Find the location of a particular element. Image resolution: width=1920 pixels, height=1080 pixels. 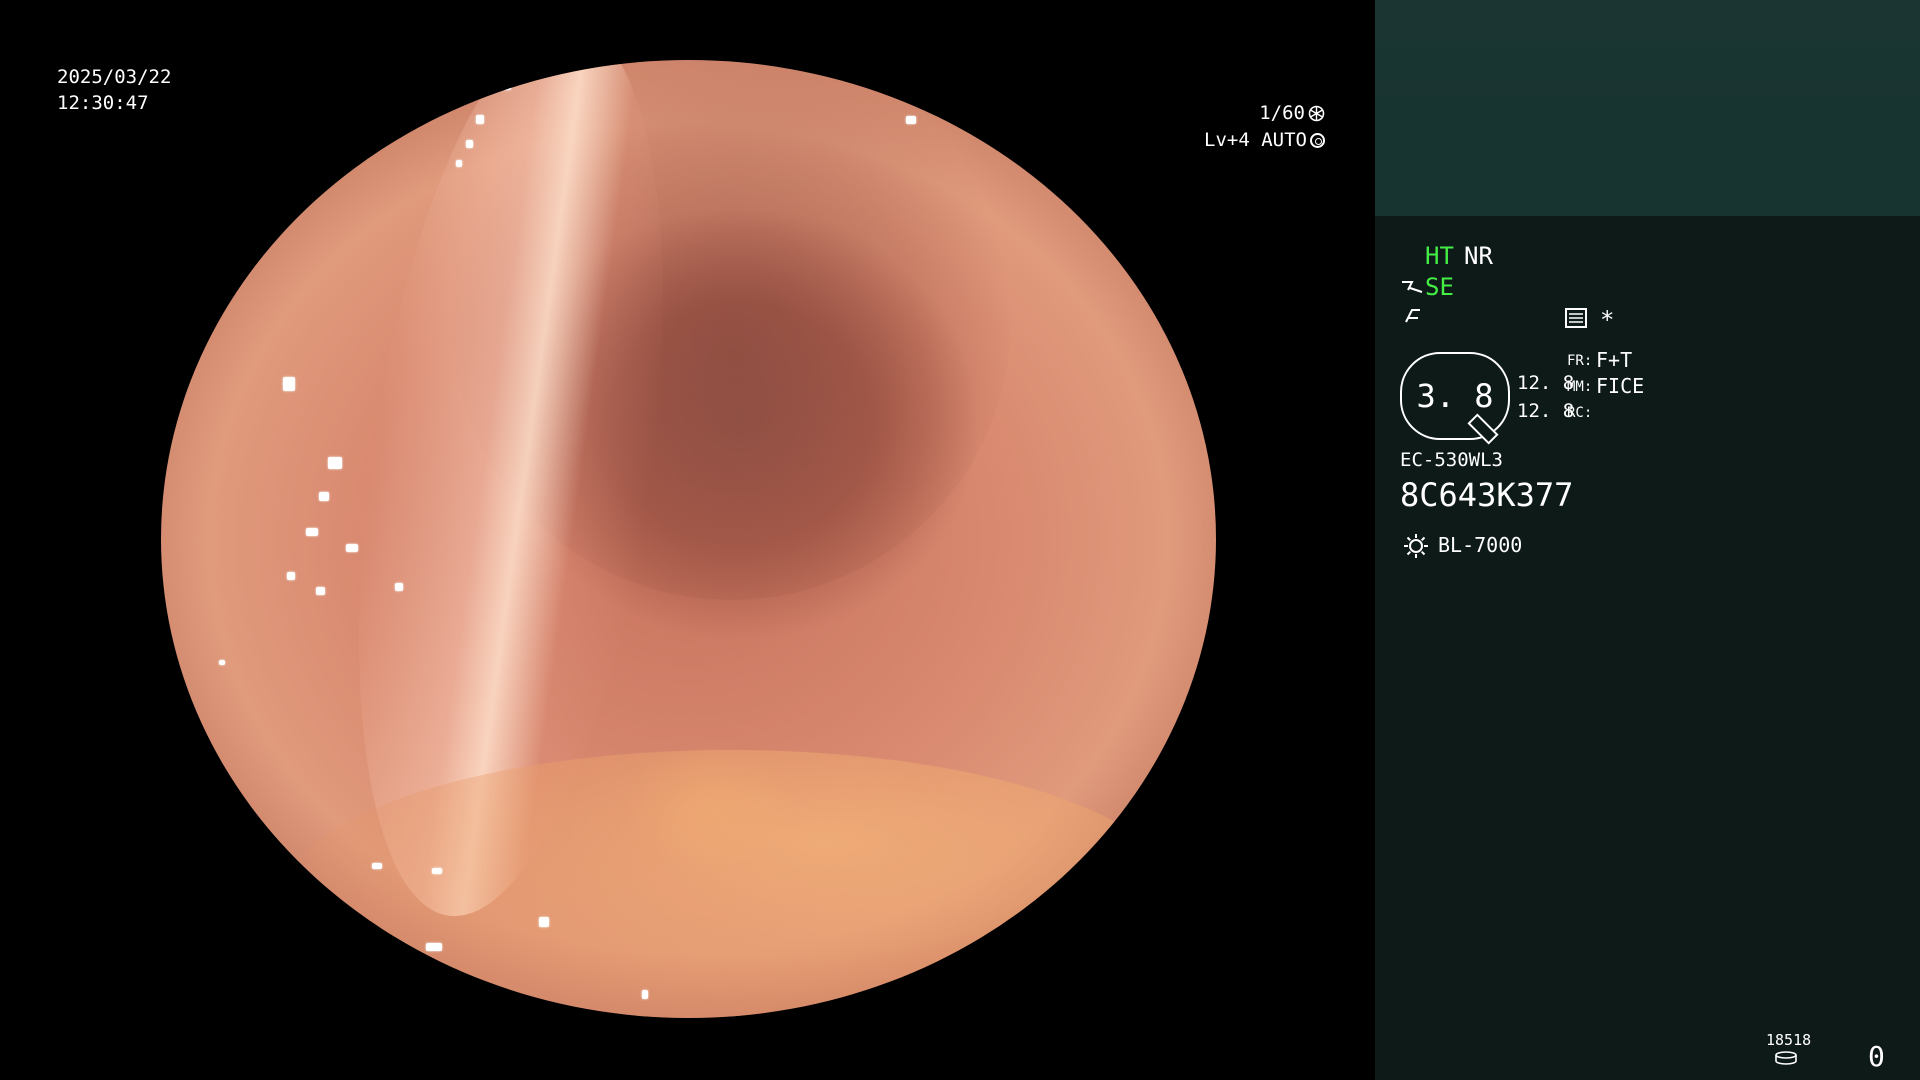

lens-indicator: 3. 8 is located at coordinates (1455, 398).